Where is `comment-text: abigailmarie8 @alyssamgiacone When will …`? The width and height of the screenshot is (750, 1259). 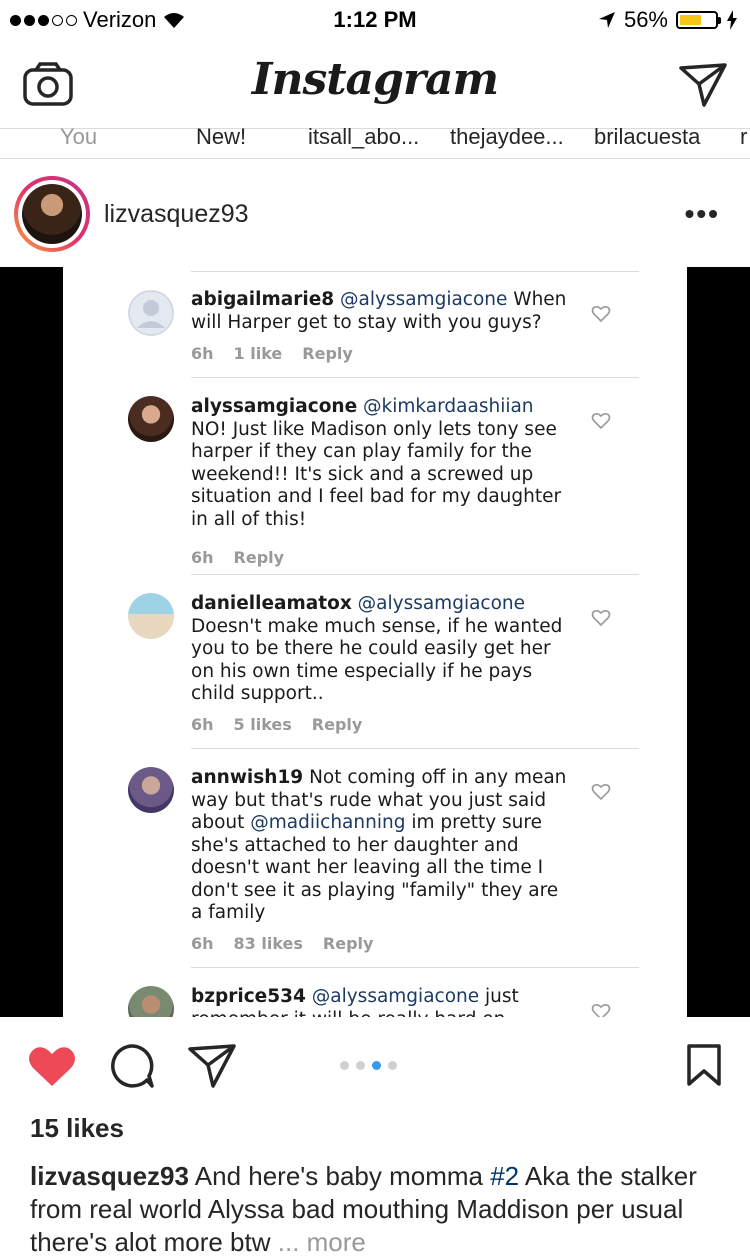
comment-text: abigailmarie8 @alyssamgiacone When will … is located at coordinates (382, 311).